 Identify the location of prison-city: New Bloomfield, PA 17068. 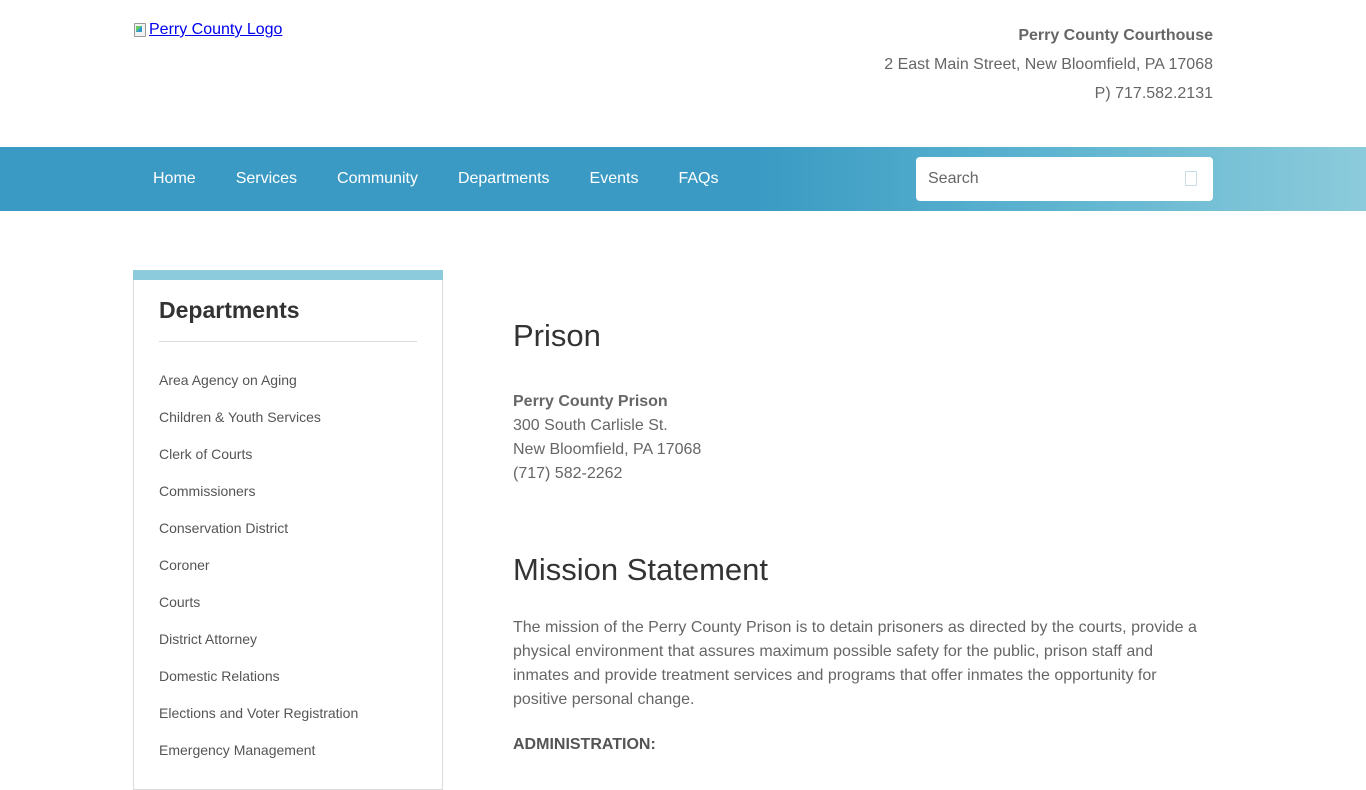
(607, 449).